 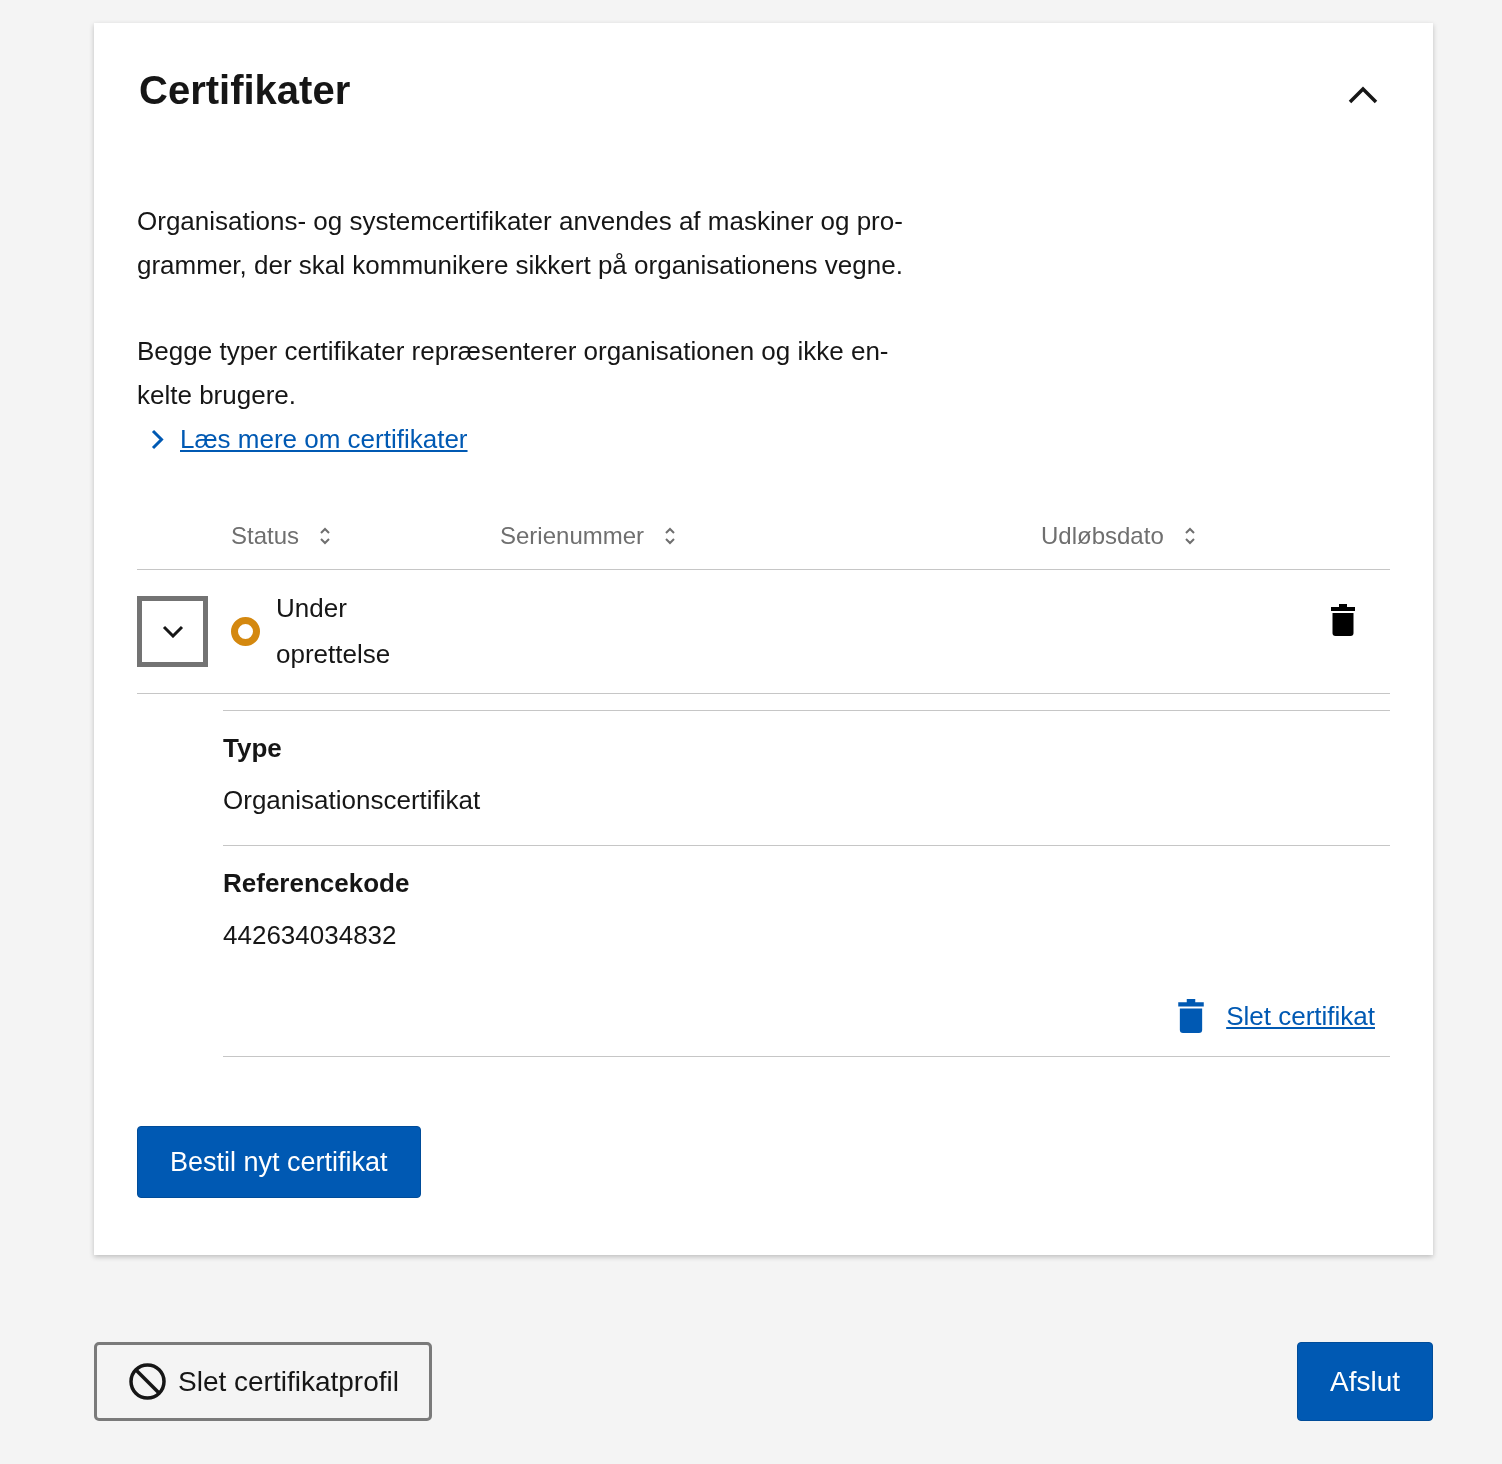 I want to click on detail-value: 442634034832, so click(x=310, y=935).